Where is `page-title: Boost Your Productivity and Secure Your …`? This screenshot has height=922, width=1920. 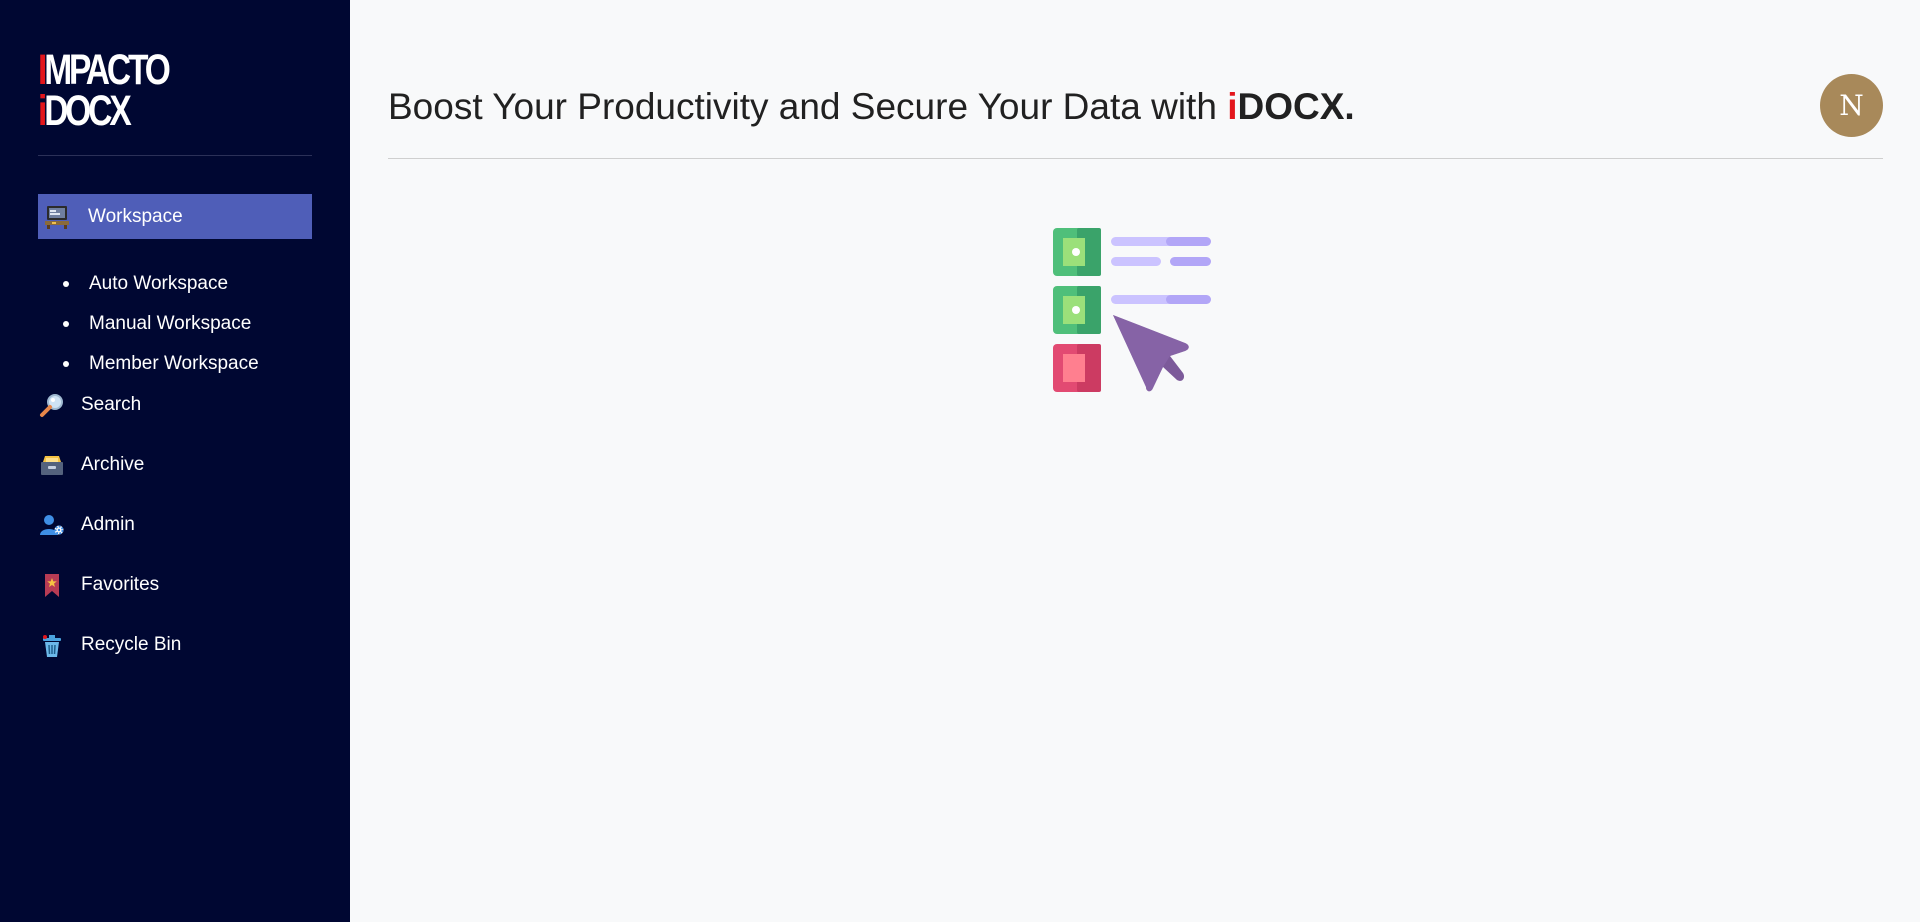 page-title: Boost Your Productivity and Secure Your … is located at coordinates (871, 107).